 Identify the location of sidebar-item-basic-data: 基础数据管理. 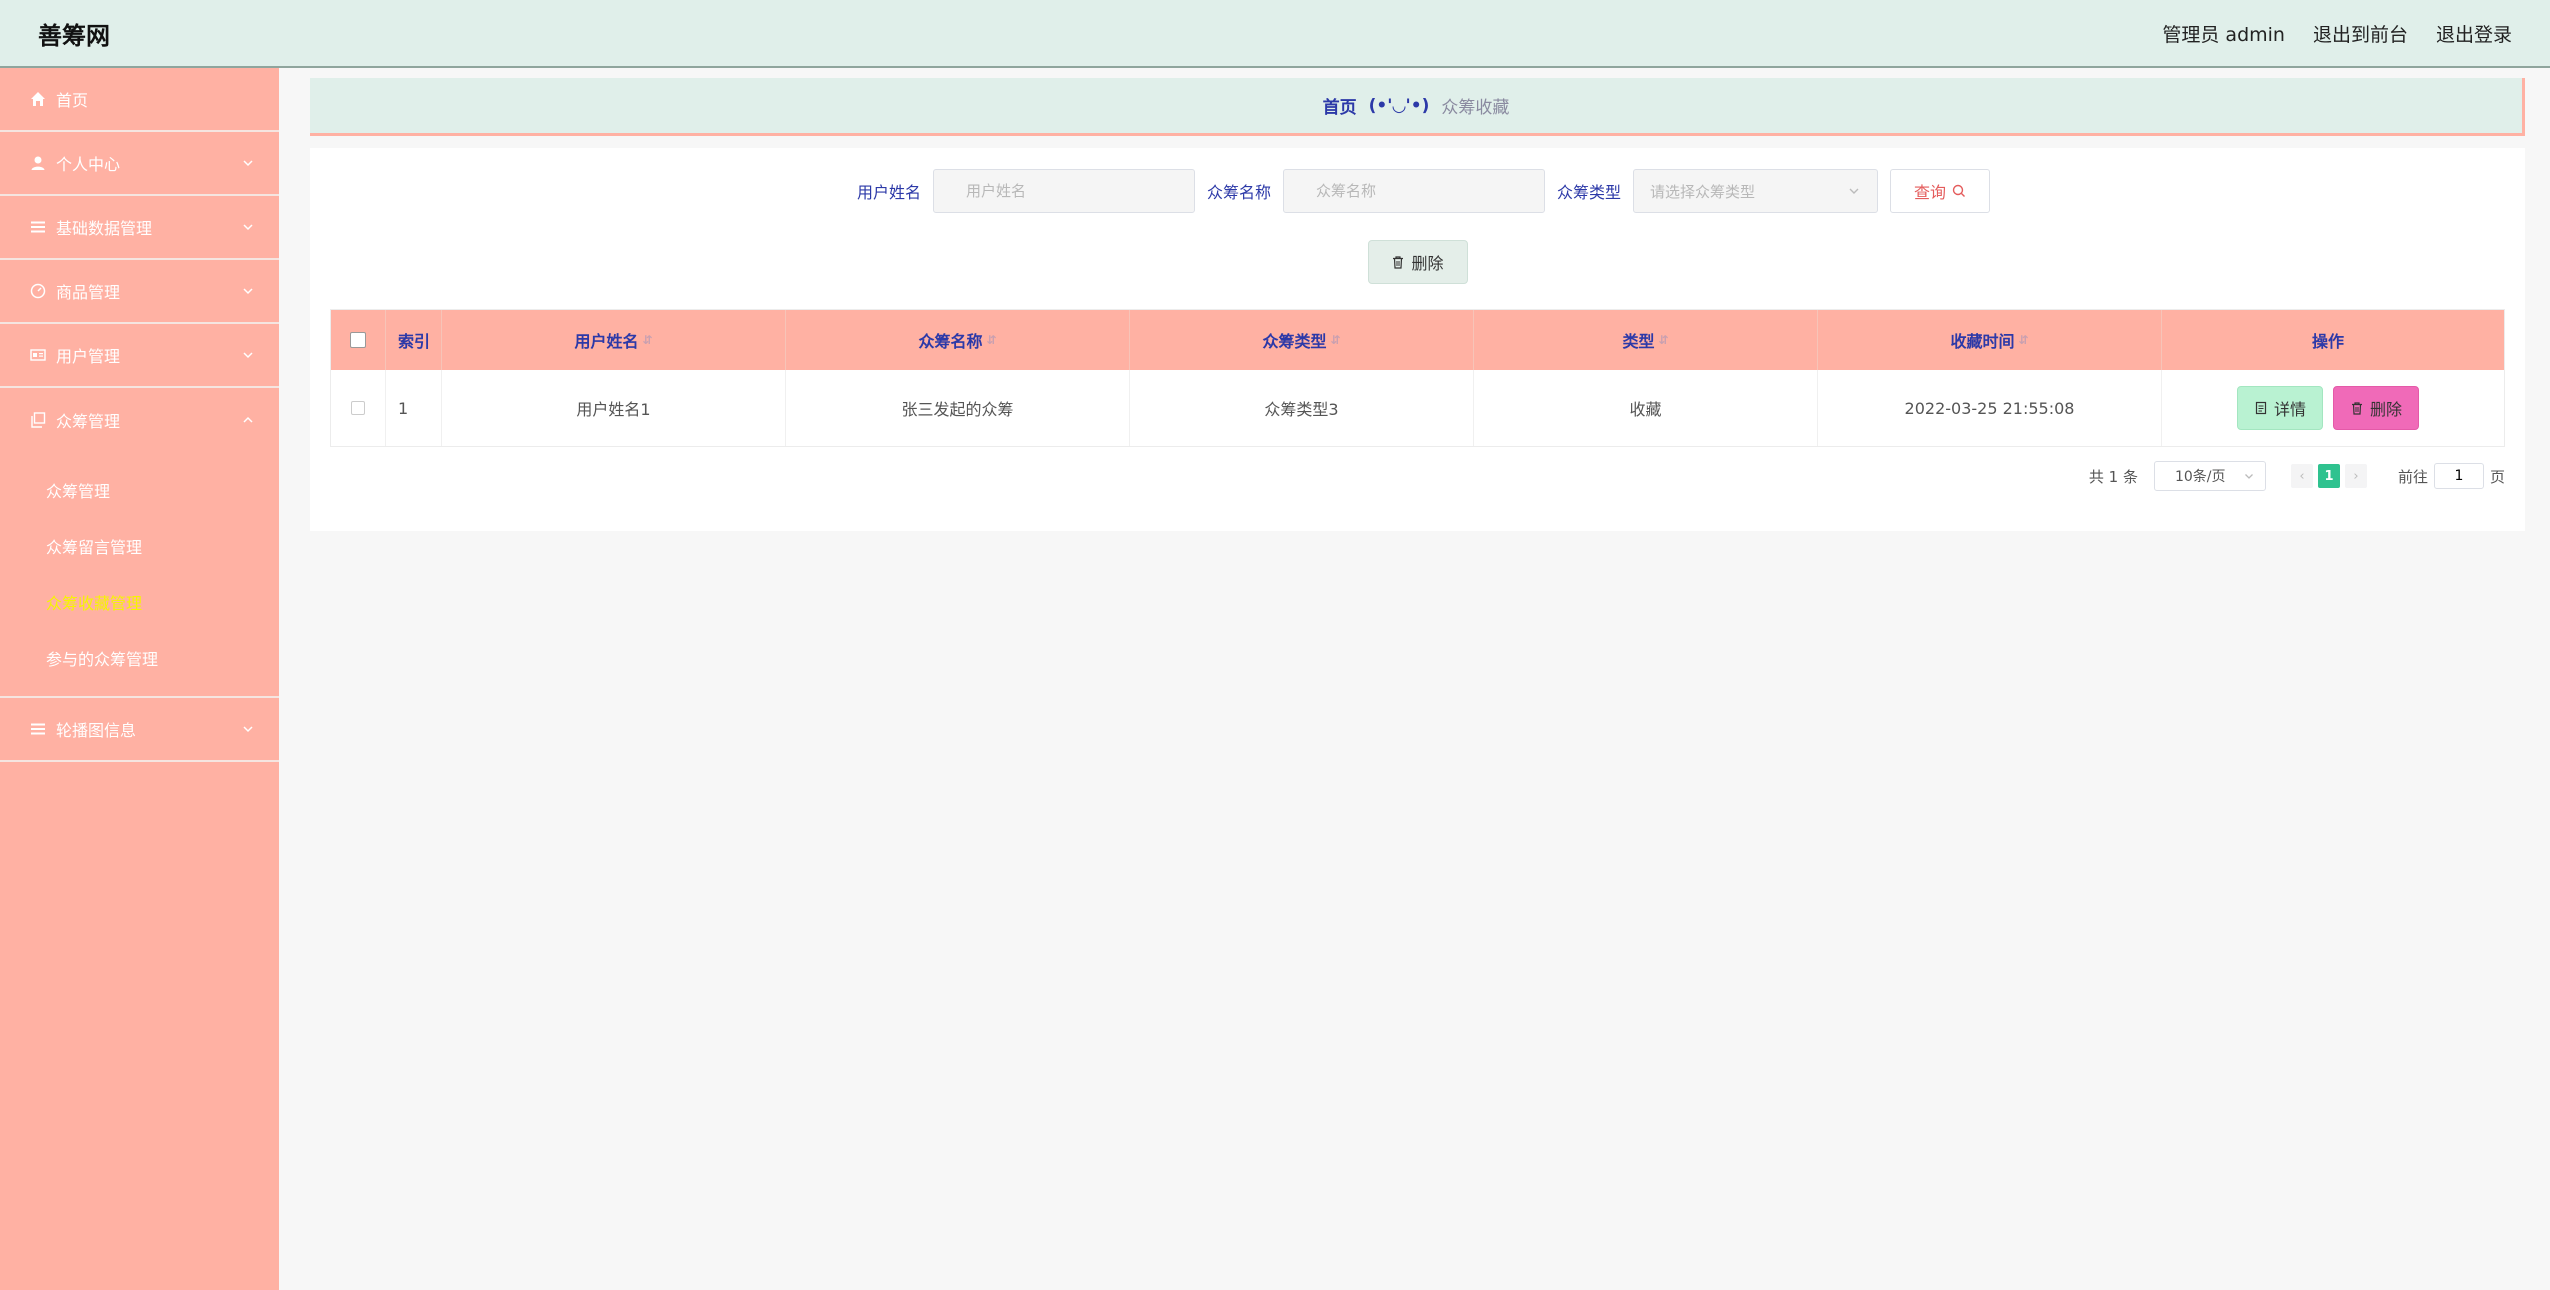
(139, 228).